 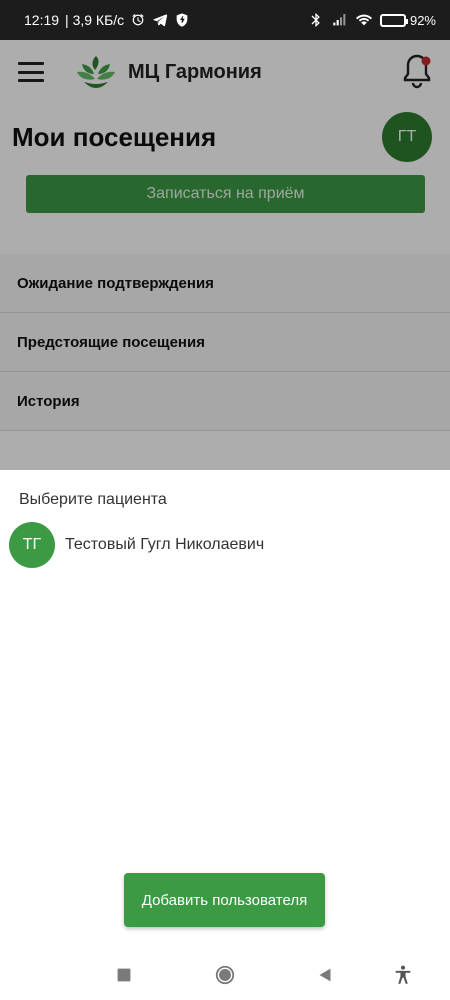 I want to click on battery-icon: 92%, so click(x=407, y=20).